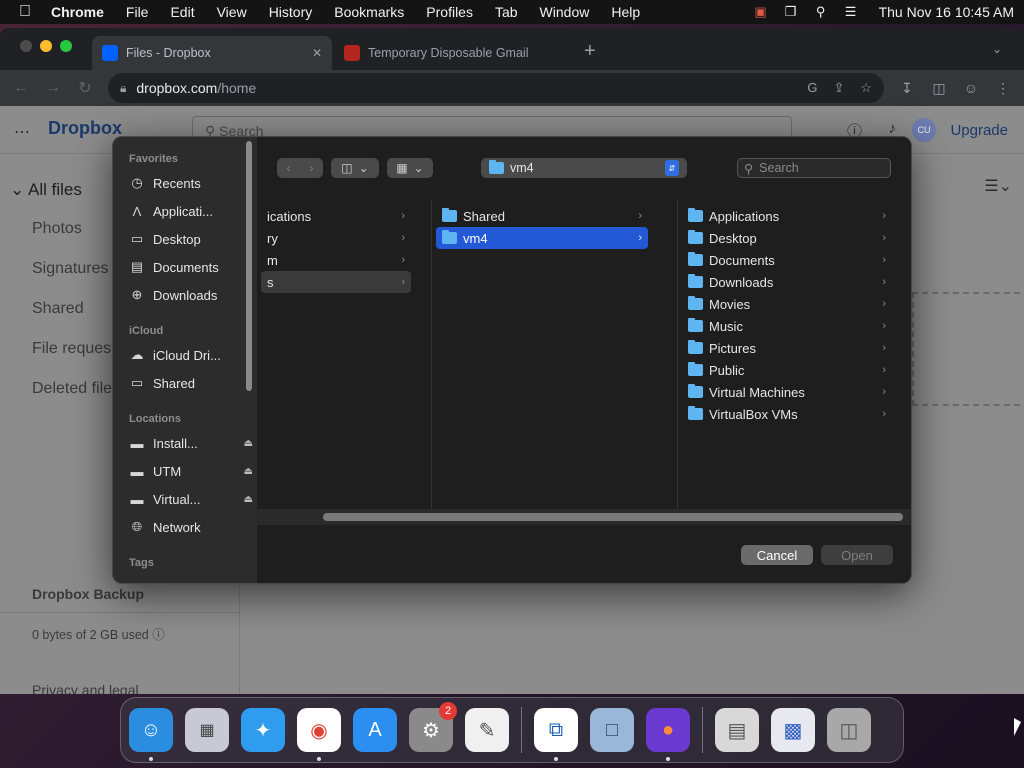 The width and height of the screenshot is (1024, 768). What do you see at coordinates (851, 11) in the screenshot?
I see `control-center-icon: ☰` at bounding box center [851, 11].